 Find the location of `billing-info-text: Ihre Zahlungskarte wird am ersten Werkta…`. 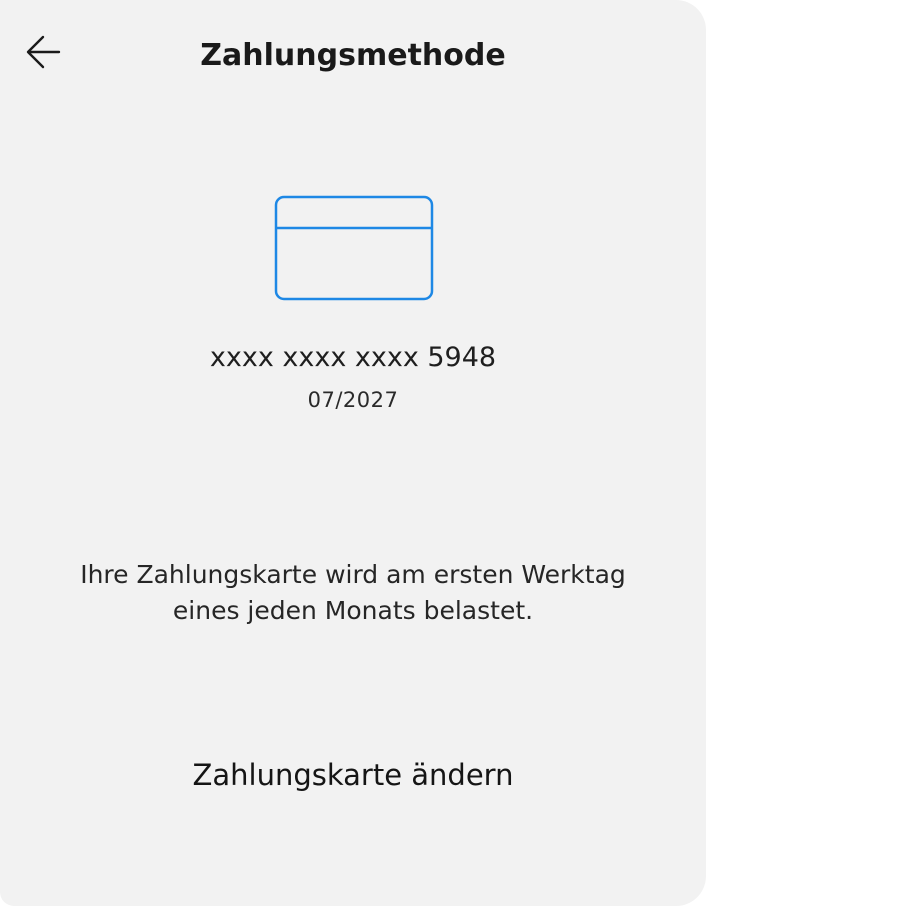

billing-info-text: Ihre Zahlungskarte wird am ersten Werkta… is located at coordinates (353, 592).